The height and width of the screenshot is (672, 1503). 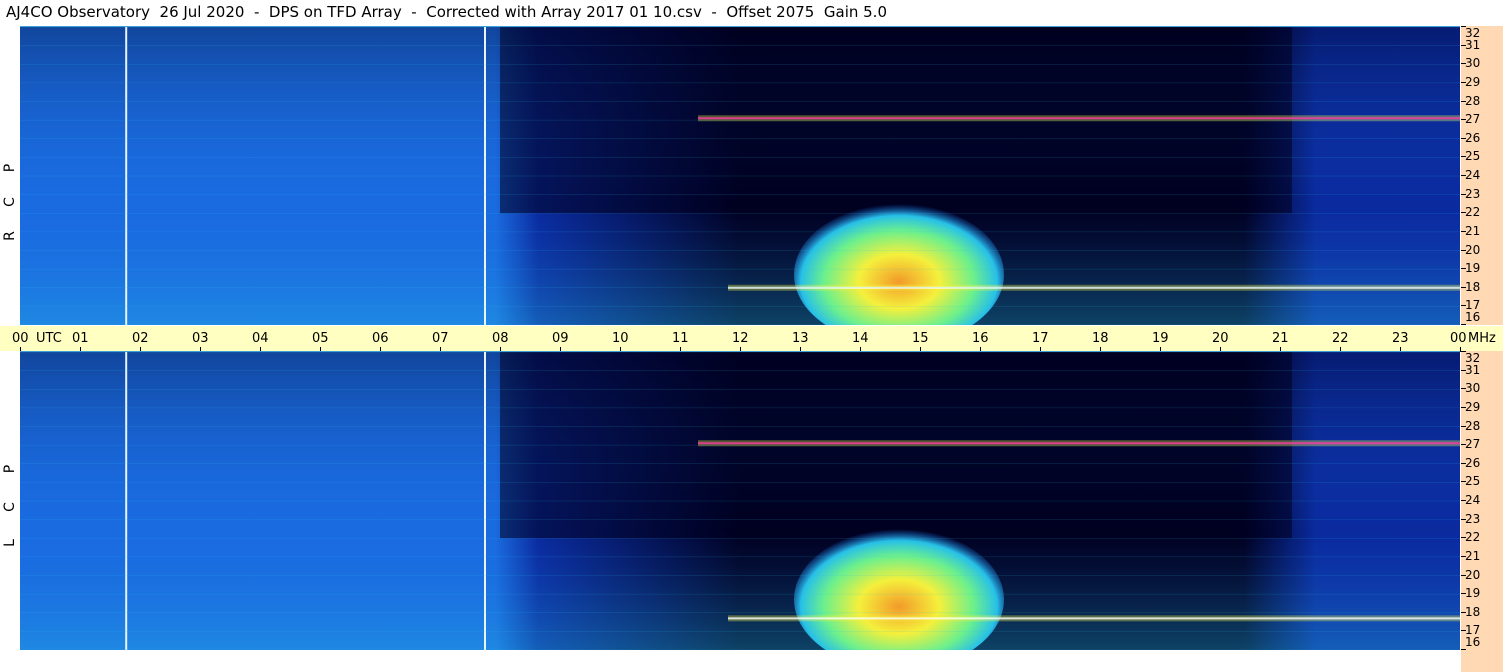 What do you see at coordinates (500, 338) in the screenshot?
I see `utc-hour-label: 08` at bounding box center [500, 338].